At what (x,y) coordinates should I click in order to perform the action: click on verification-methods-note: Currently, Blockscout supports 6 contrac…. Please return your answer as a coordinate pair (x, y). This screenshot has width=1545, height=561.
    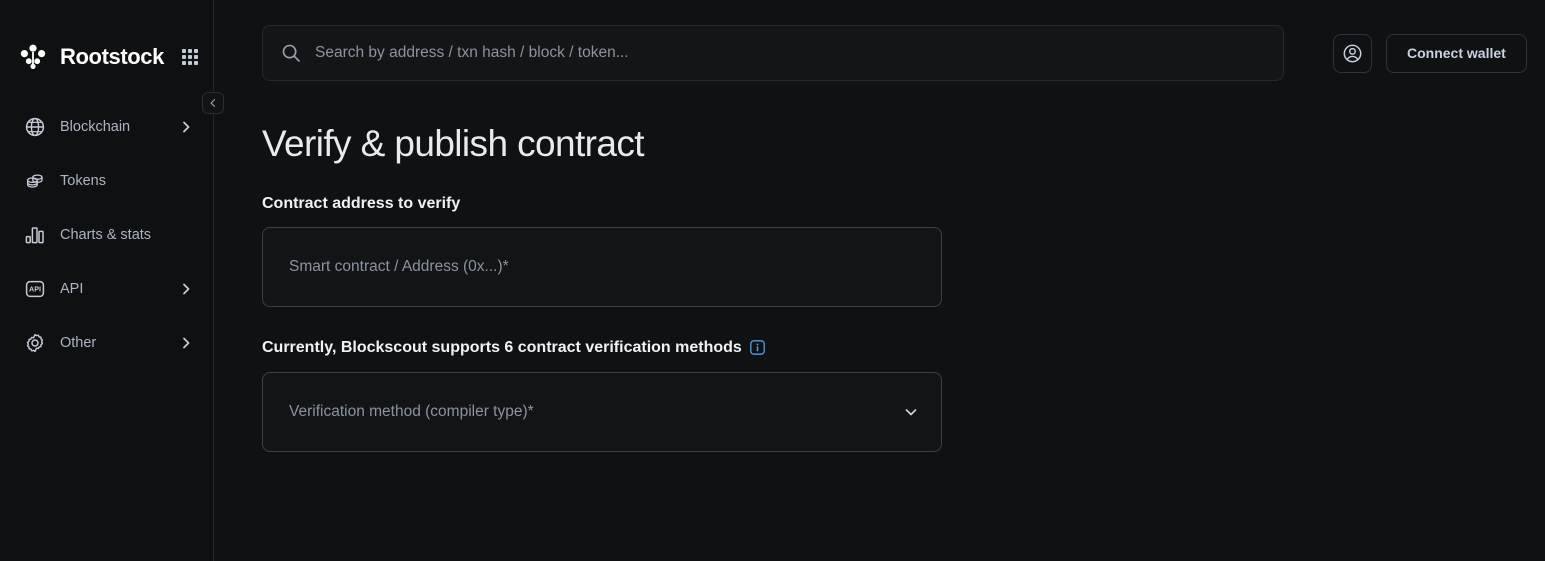
    Looking at the image, I should click on (903, 348).